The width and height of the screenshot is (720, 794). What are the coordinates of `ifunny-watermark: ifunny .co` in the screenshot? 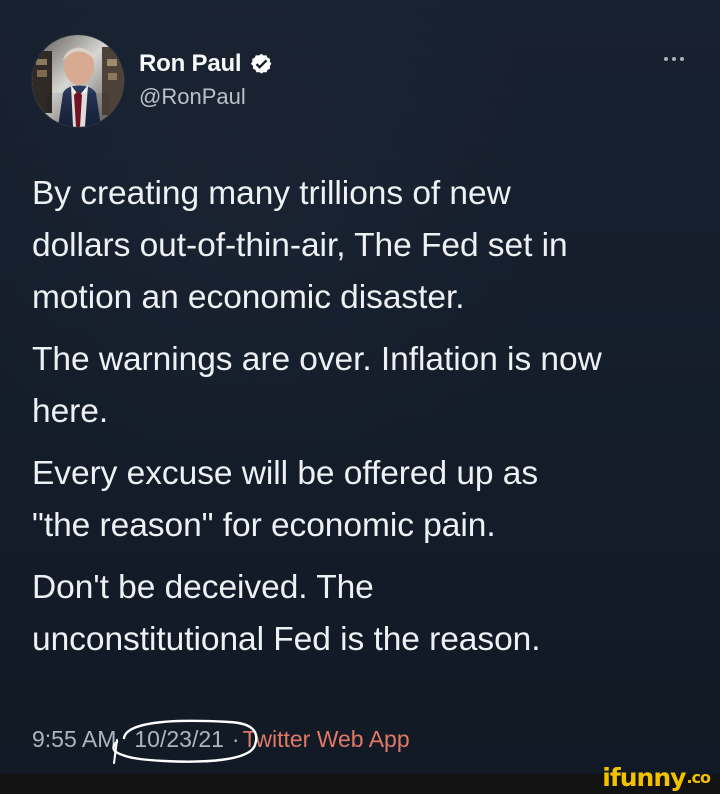 It's located at (656, 777).